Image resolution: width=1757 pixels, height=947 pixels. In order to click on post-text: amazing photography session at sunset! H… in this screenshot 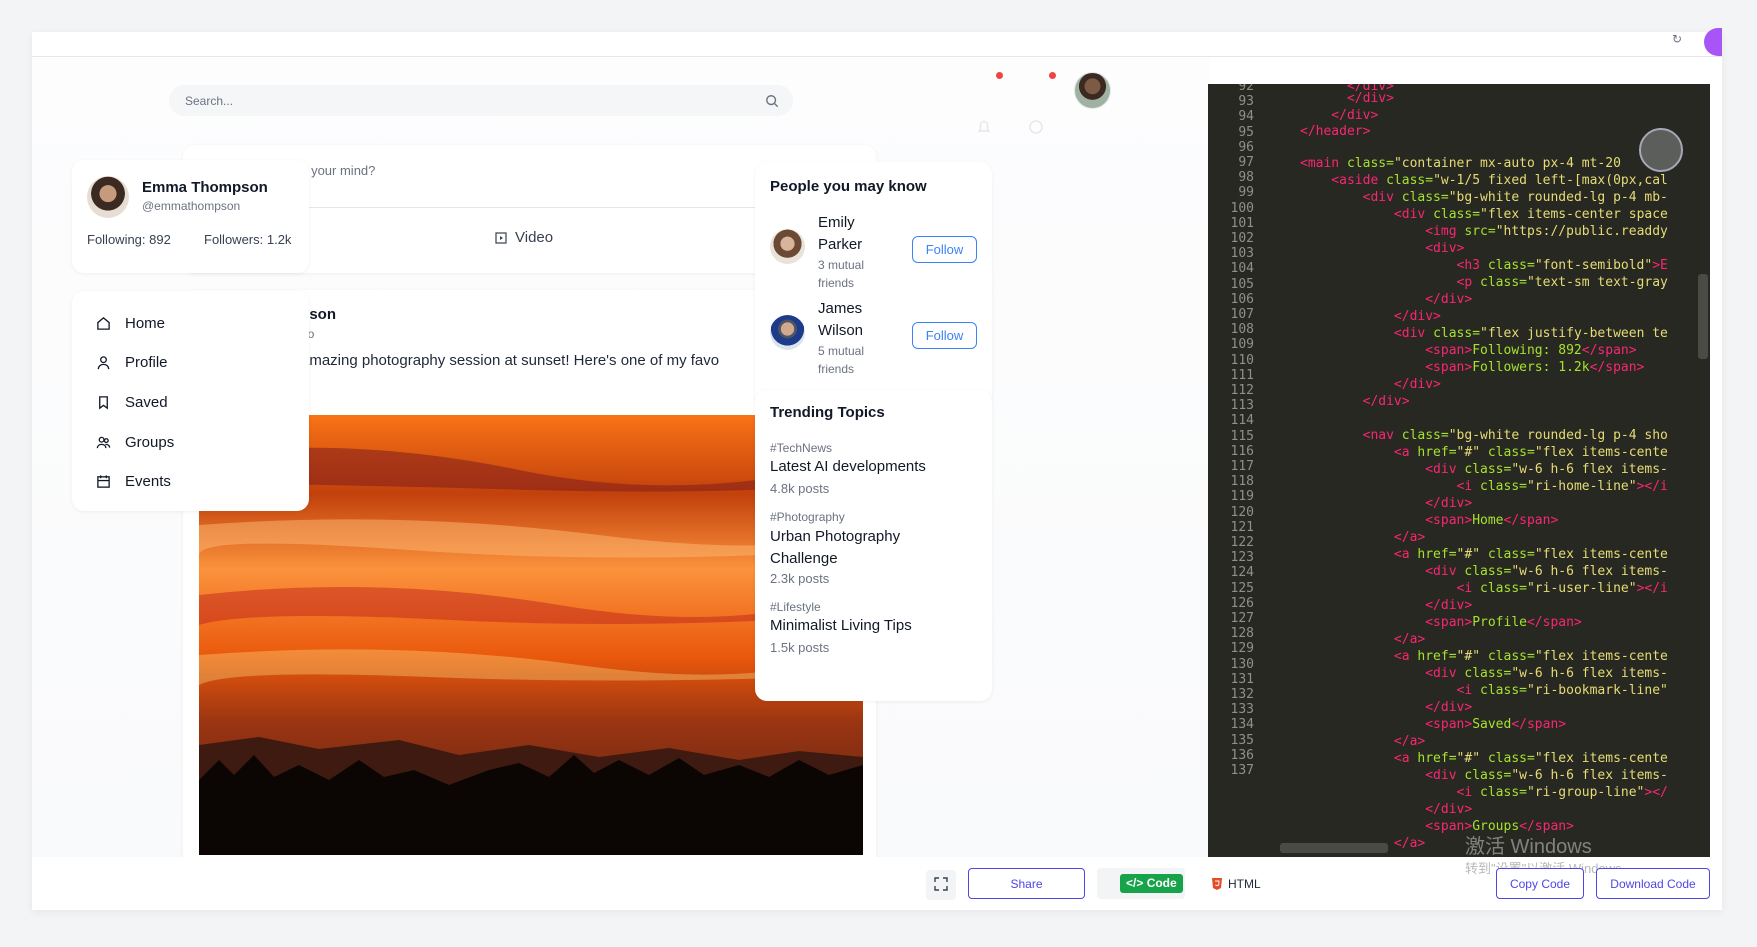, I will do `click(510, 360)`.